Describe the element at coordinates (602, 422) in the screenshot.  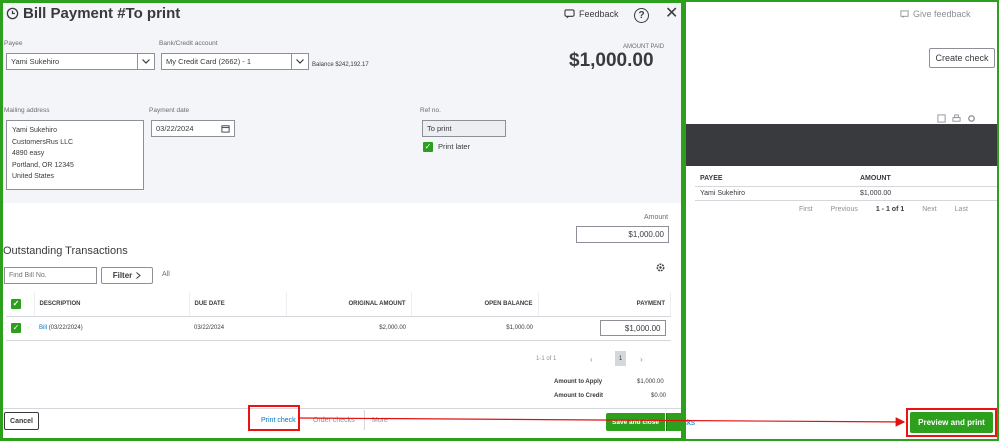
I see `annotation-arrow` at that location.